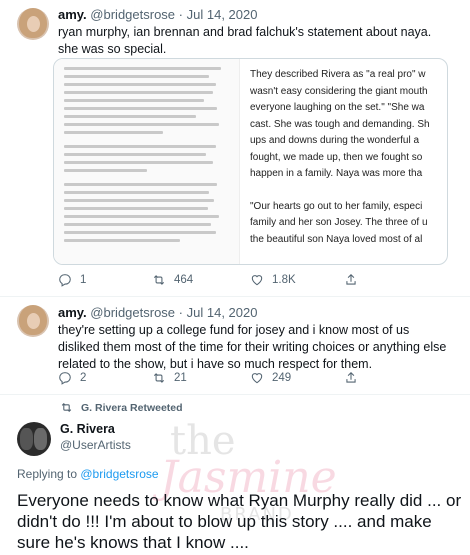 The image size is (470, 555). Describe the element at coordinates (147, 161) in the screenshot. I see `article-excerpt-blurred` at that location.